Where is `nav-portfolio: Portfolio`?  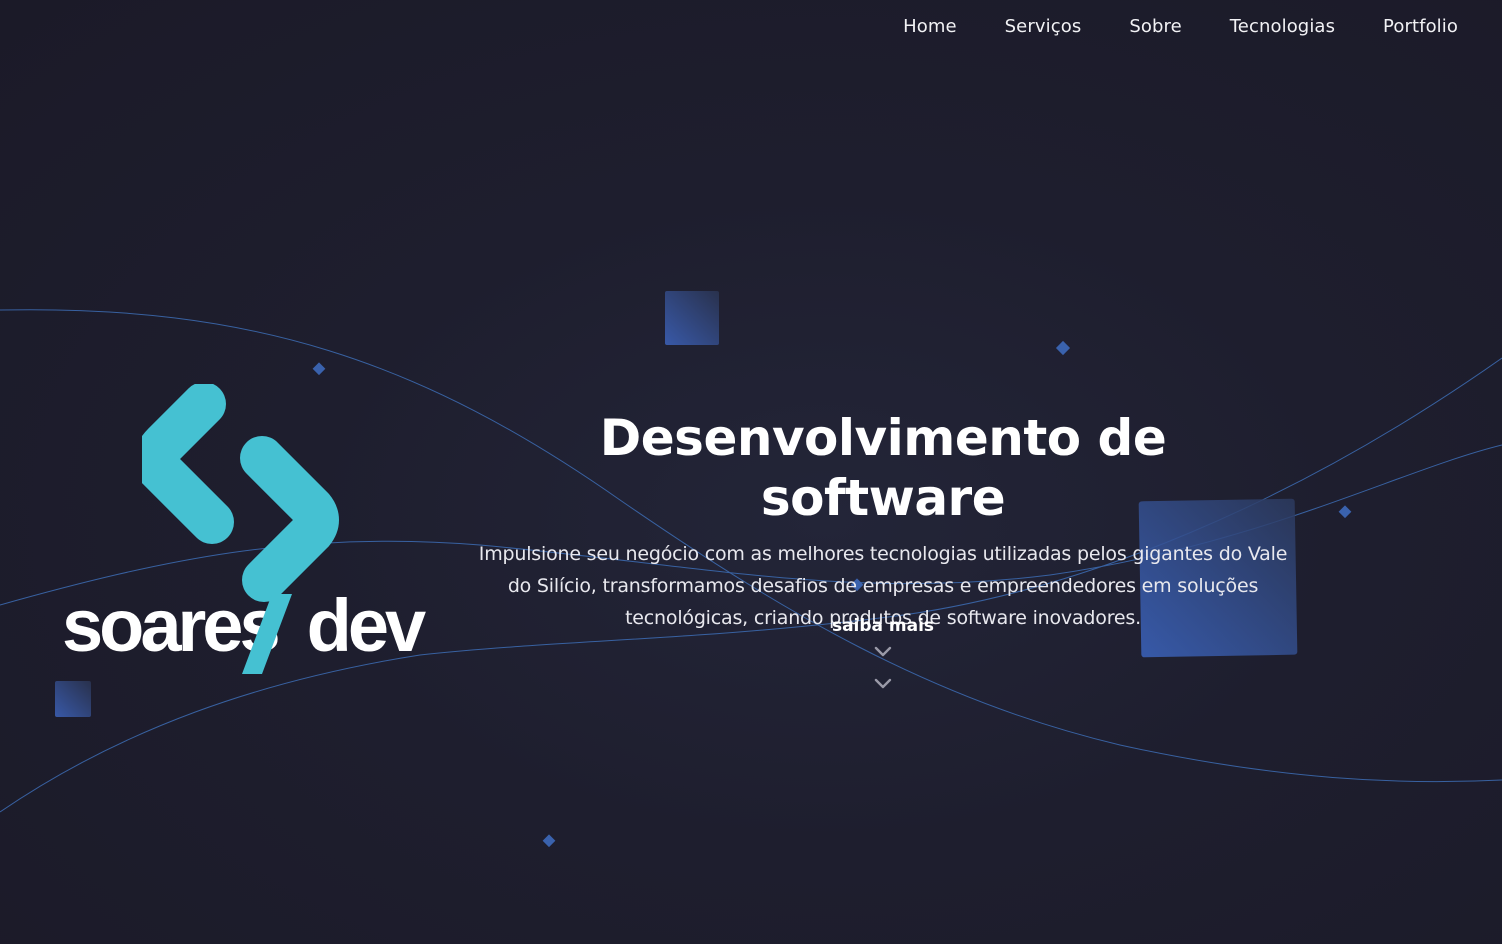 nav-portfolio: Portfolio is located at coordinates (1420, 27).